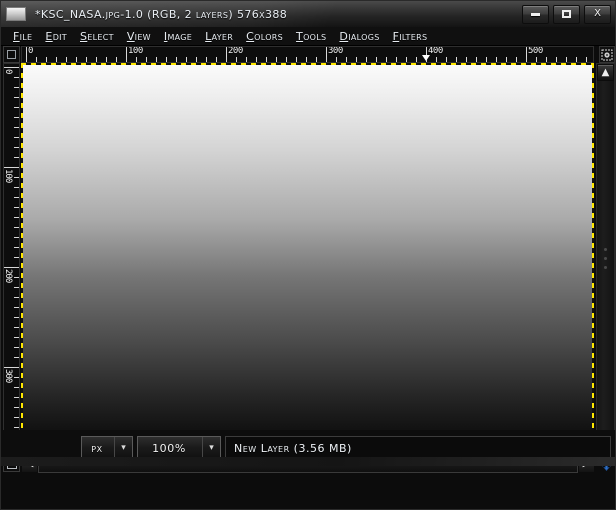 This screenshot has width=616, height=510. I want to click on ruler-label: 400, so click(435, 51).